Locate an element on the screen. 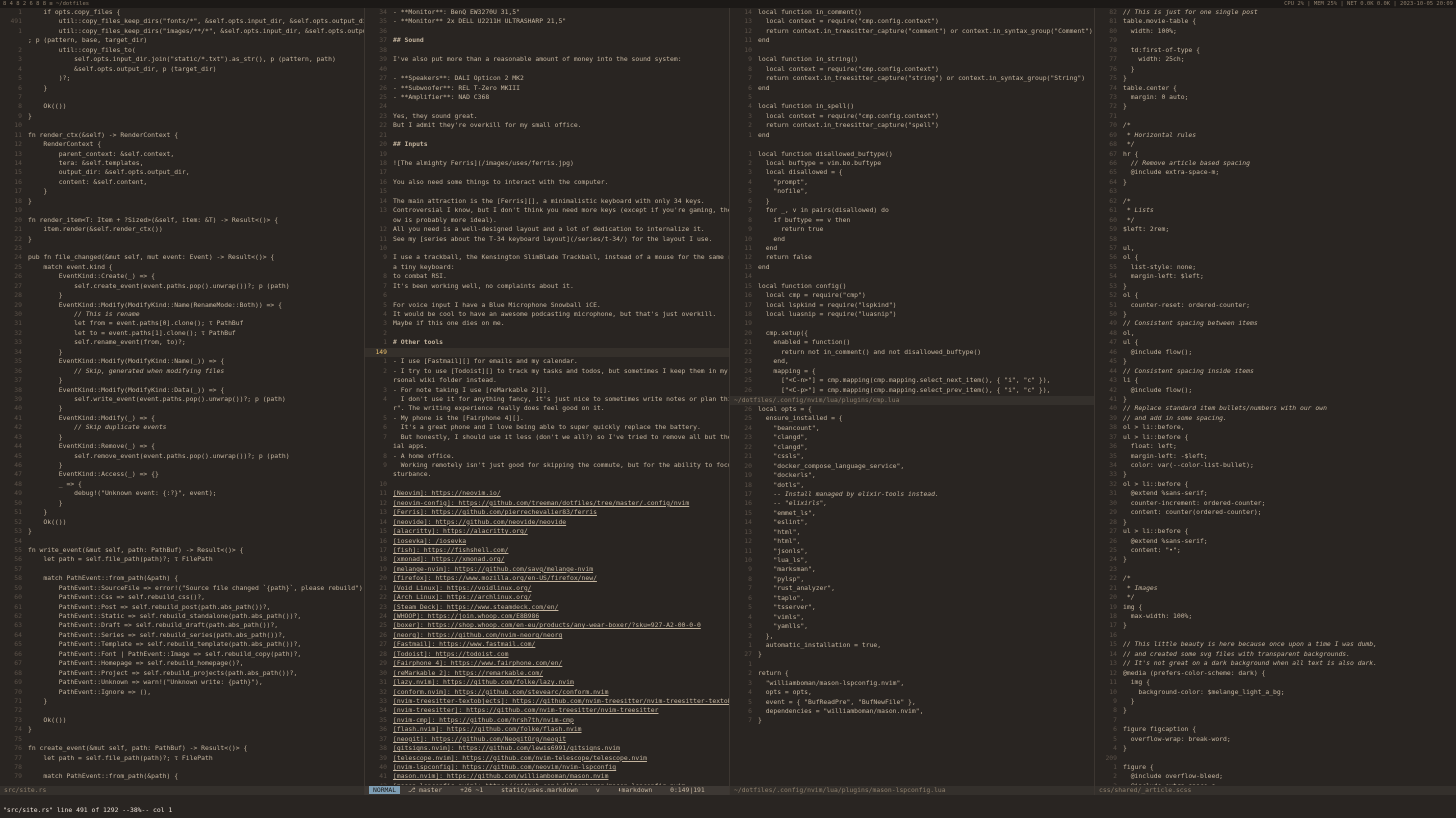  code-line: 19 is located at coordinates (912, 323).